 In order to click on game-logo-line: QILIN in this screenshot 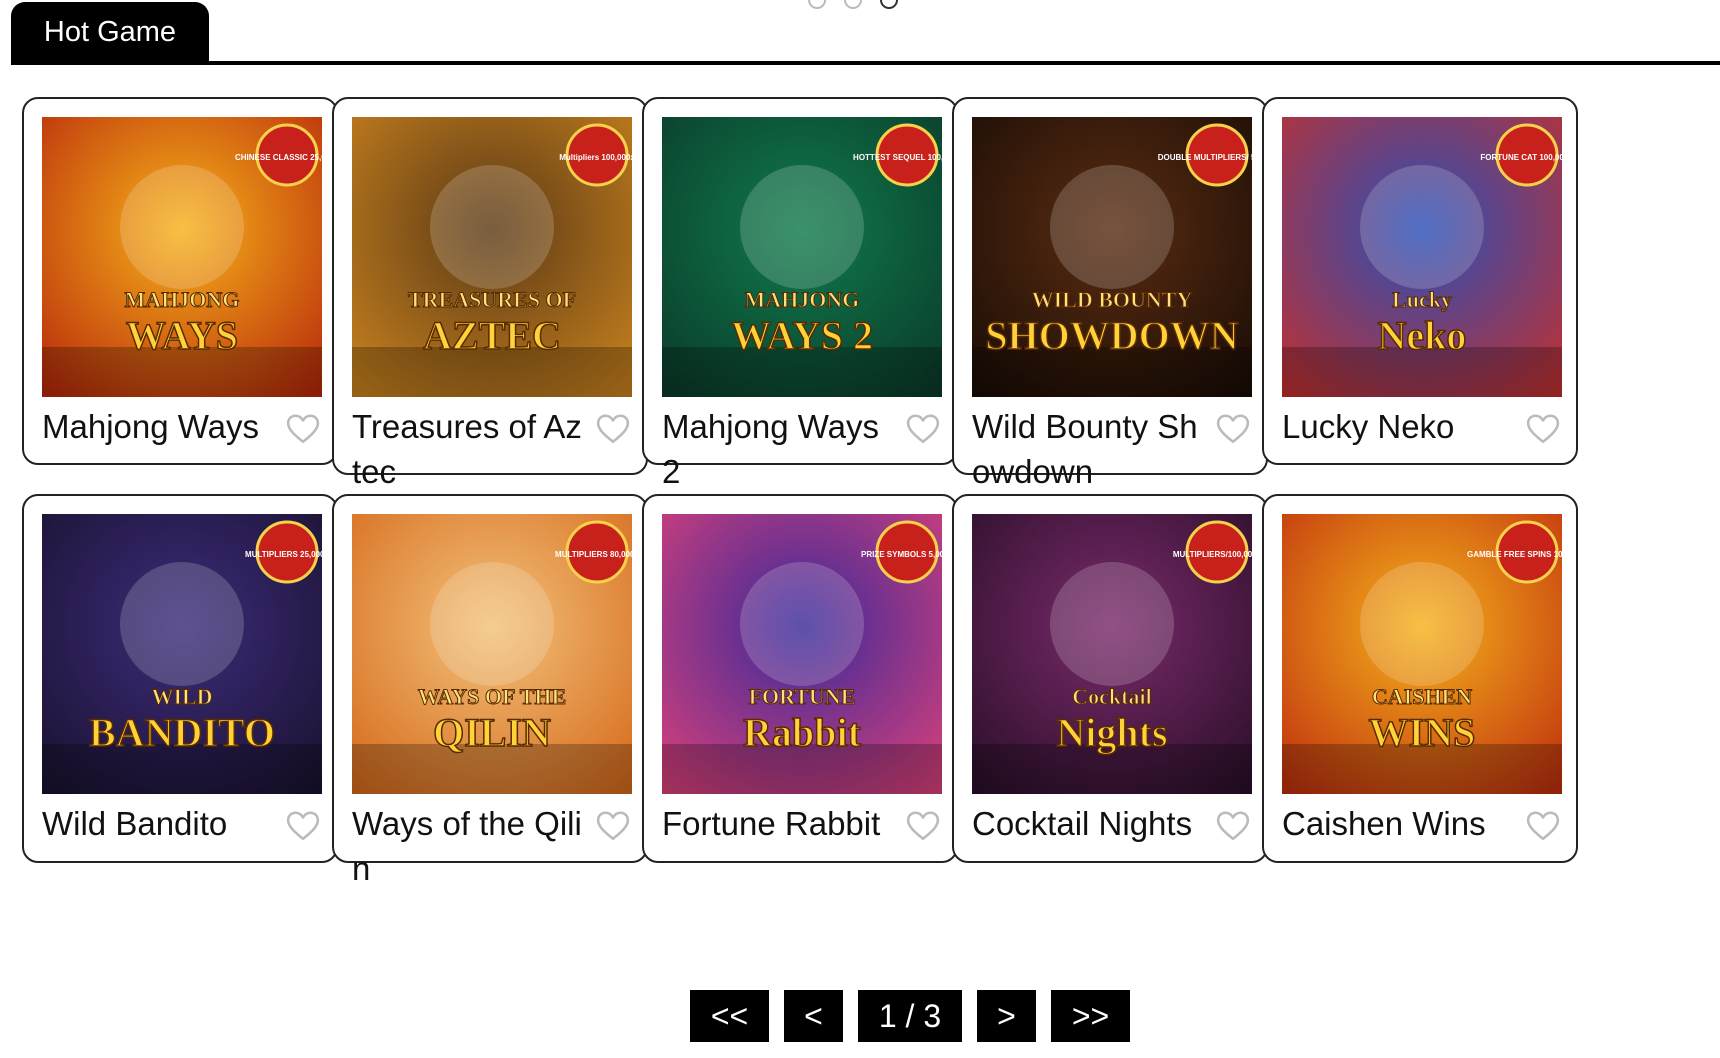, I will do `click(492, 732)`.